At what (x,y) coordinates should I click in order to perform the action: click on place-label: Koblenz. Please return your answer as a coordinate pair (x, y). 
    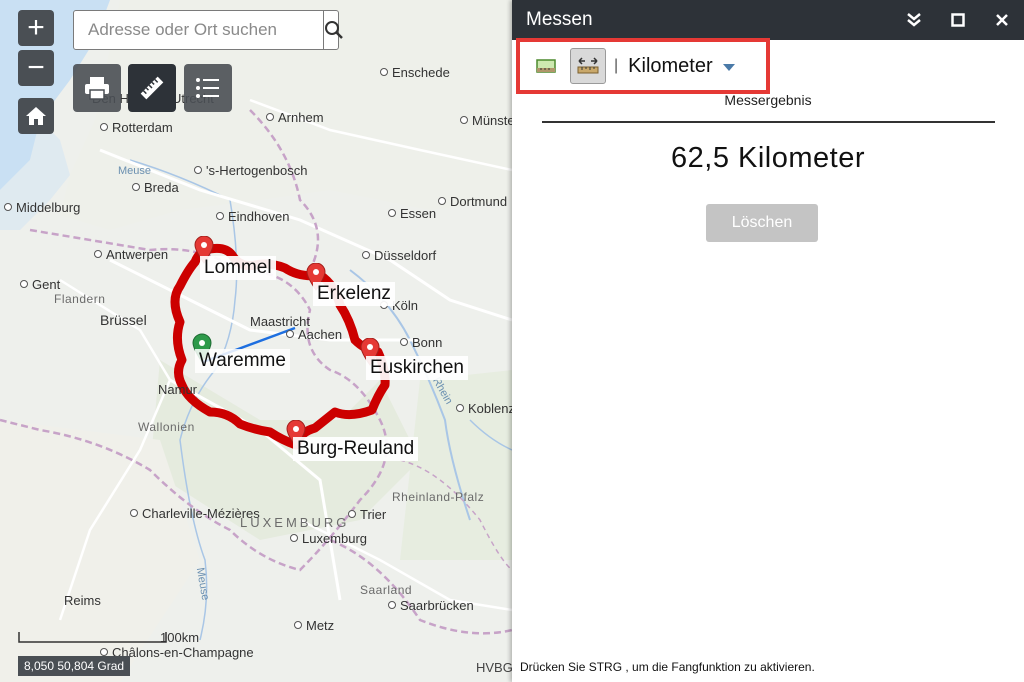
    Looking at the image, I should click on (485, 408).